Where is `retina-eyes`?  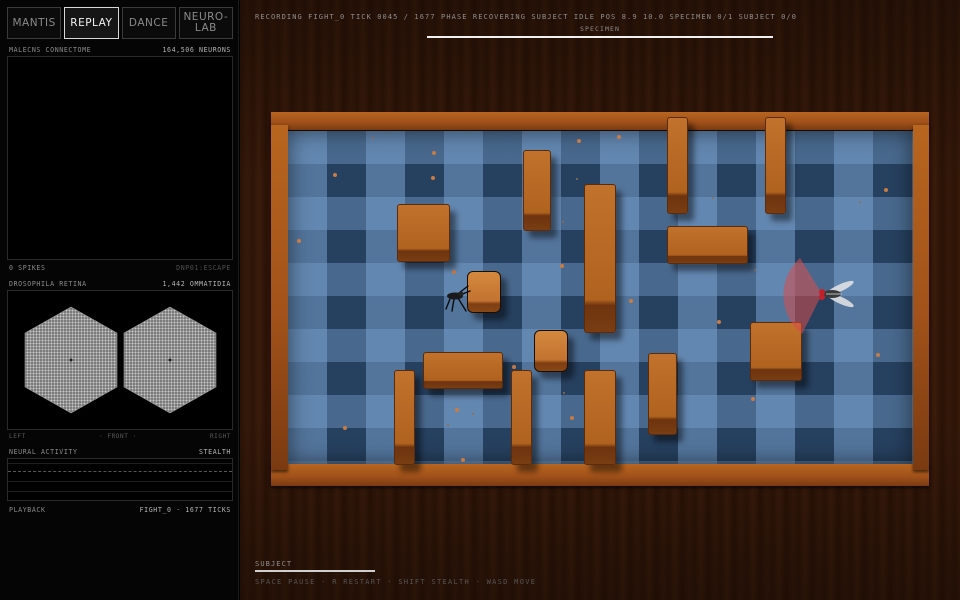
retina-eyes is located at coordinates (120, 360).